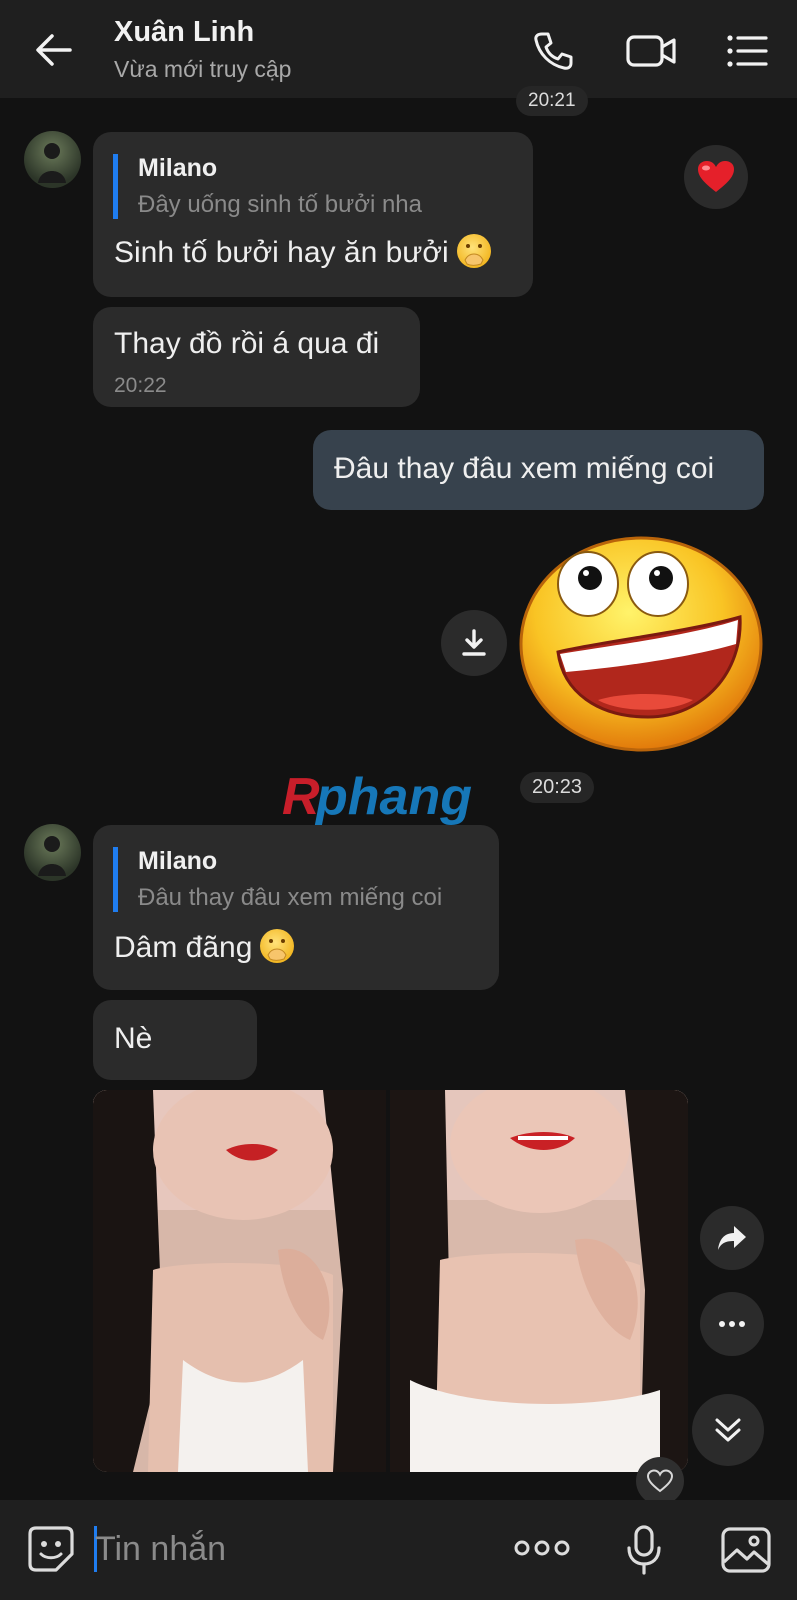 The image size is (797, 1600). I want to click on svg-text: R, so click(301, 797).